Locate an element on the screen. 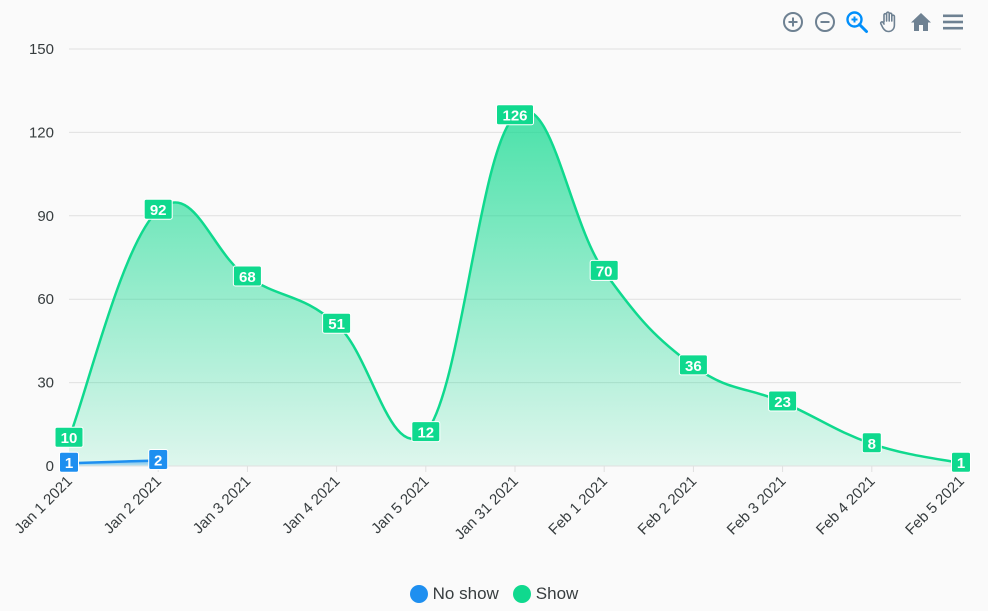 The image size is (988, 611). data-label-show: 70 is located at coordinates (604, 270).